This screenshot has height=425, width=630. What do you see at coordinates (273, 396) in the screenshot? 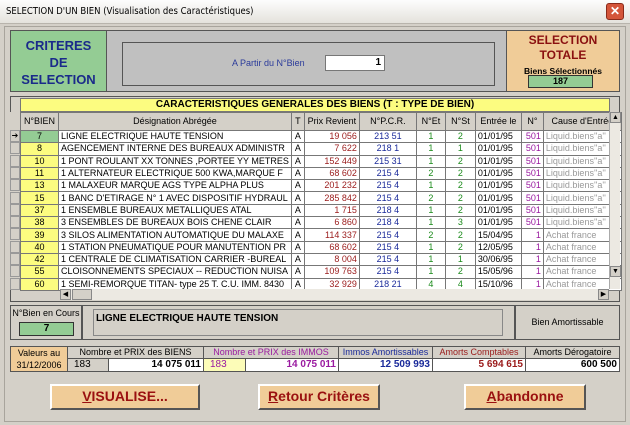
I see `hotkey: R` at bounding box center [273, 396].